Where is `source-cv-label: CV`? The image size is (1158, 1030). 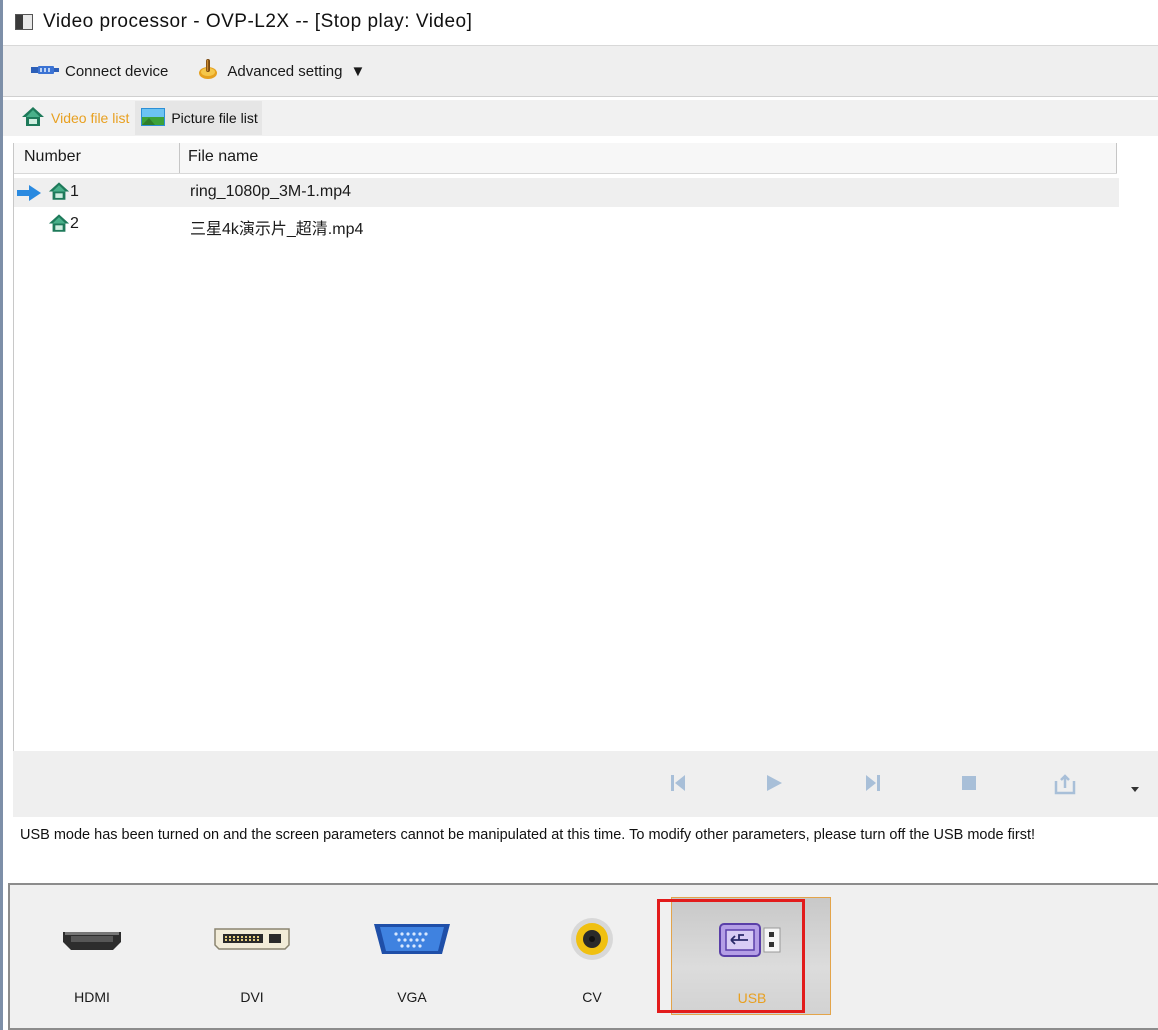
source-cv-label: CV is located at coordinates (592, 997).